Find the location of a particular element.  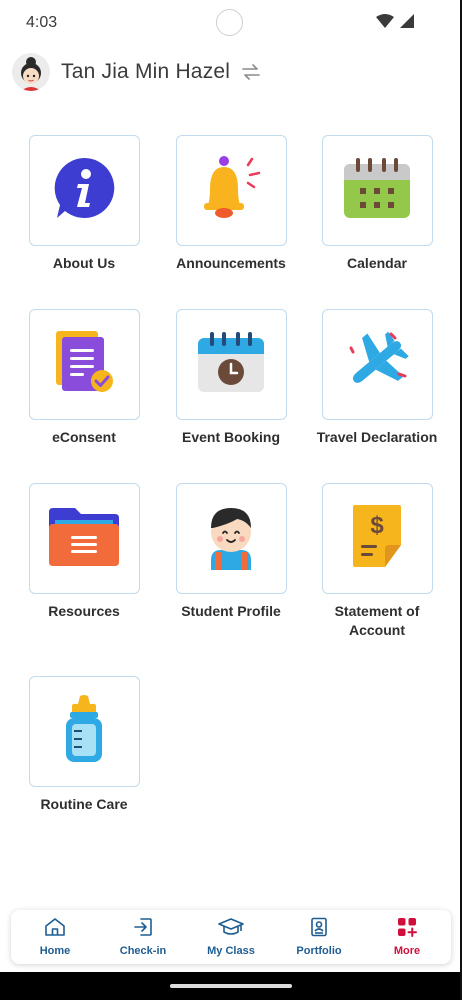

event-clock-icon is located at coordinates (231, 364).